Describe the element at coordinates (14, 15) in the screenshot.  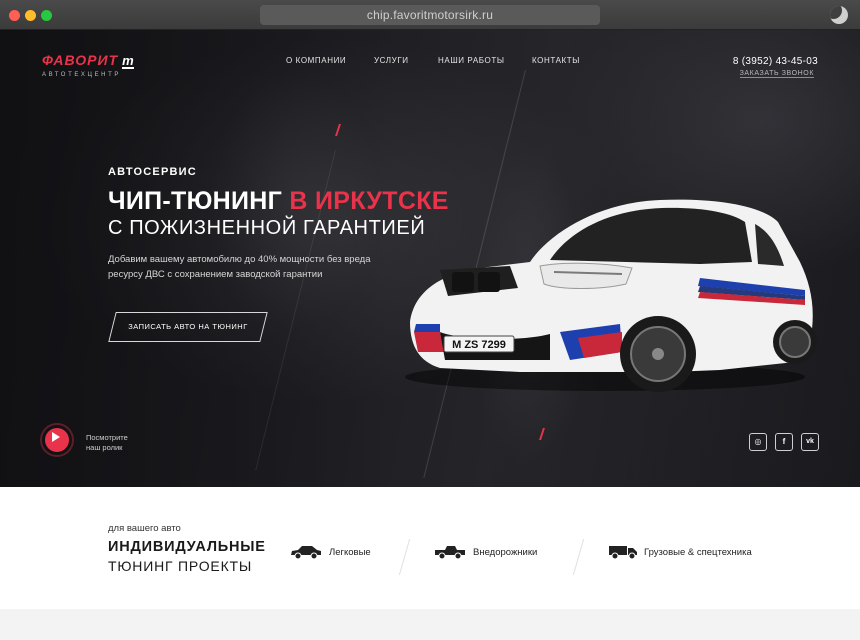
I see `close-window-button` at that location.